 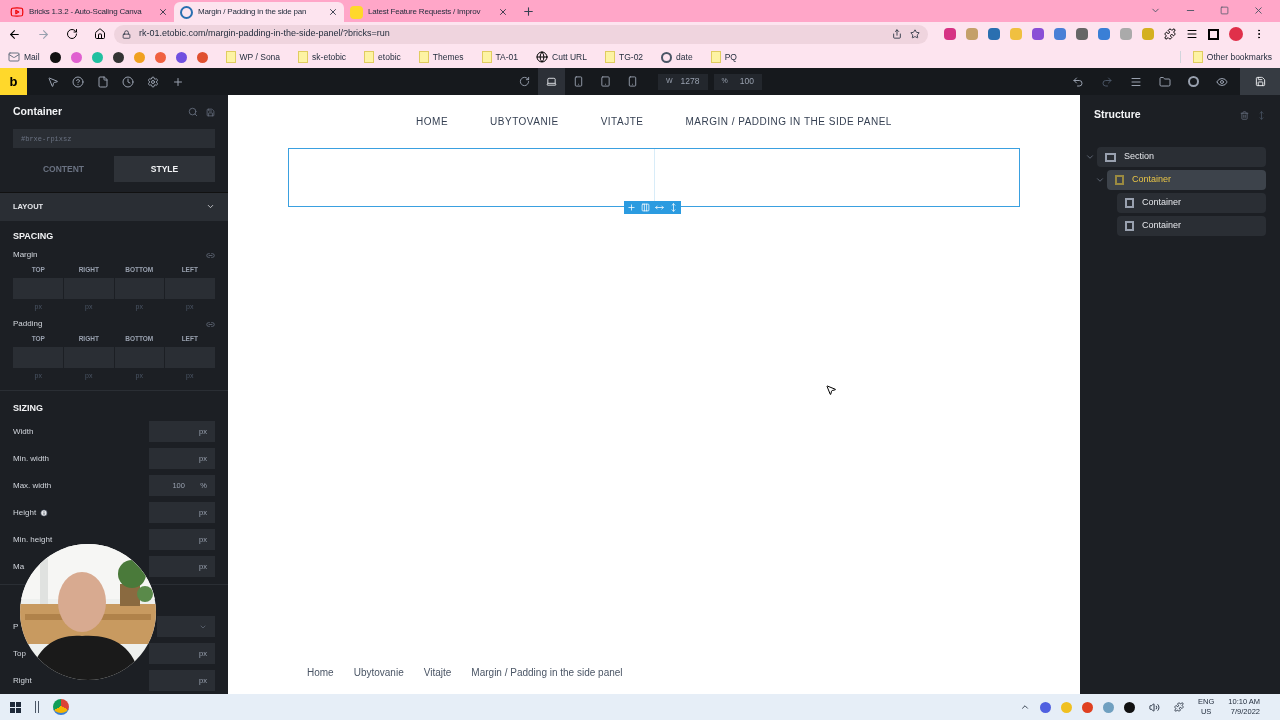 What do you see at coordinates (44, 512) in the screenshot?
I see `info-icon` at bounding box center [44, 512].